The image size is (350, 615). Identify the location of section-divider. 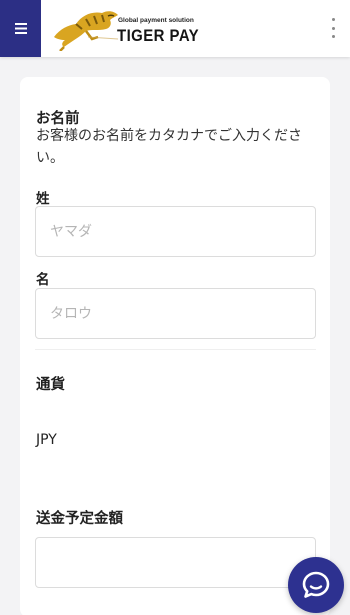
(175, 349).